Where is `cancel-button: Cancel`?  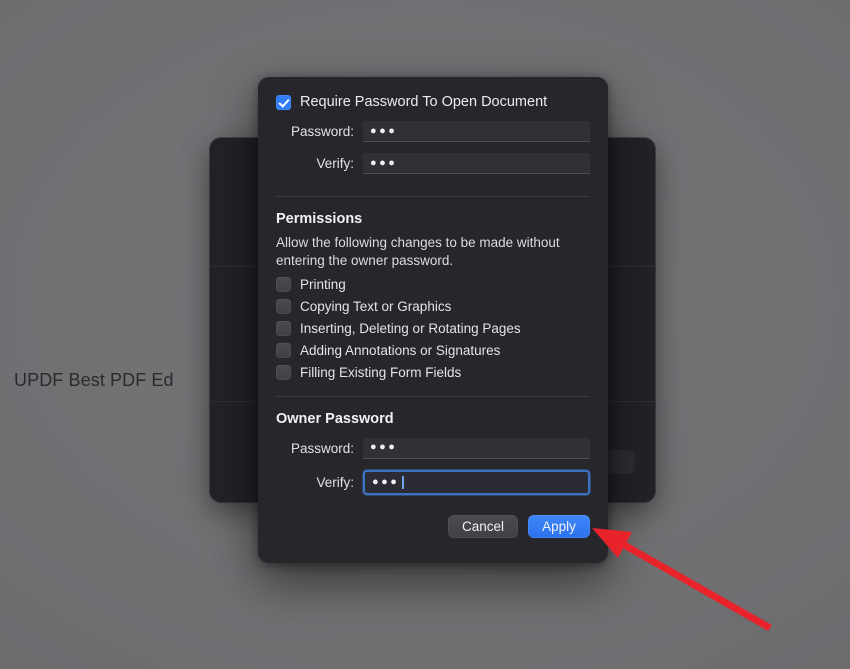
cancel-button: Cancel is located at coordinates (482, 526).